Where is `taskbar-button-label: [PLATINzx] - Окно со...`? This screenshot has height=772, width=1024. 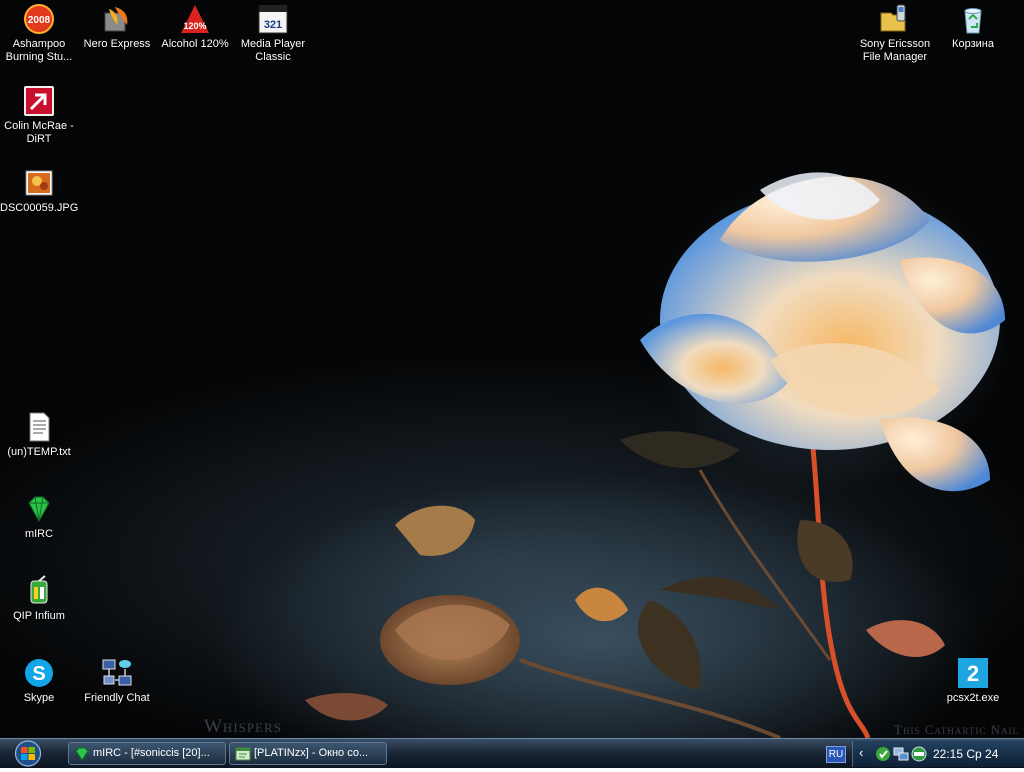 taskbar-button-label: [PLATINzx] - Окно со... is located at coordinates (311, 753).